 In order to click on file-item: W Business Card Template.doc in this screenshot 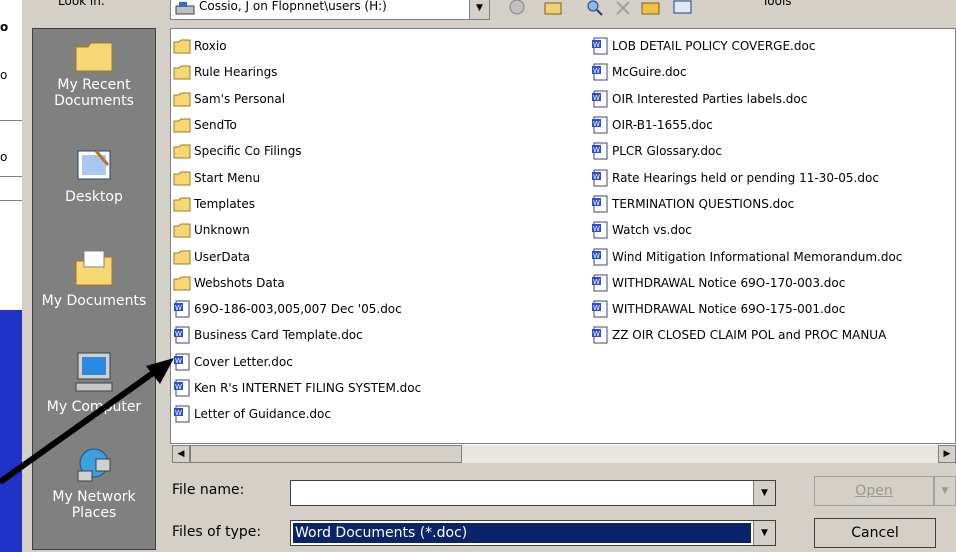, I will do `click(297, 335)`.